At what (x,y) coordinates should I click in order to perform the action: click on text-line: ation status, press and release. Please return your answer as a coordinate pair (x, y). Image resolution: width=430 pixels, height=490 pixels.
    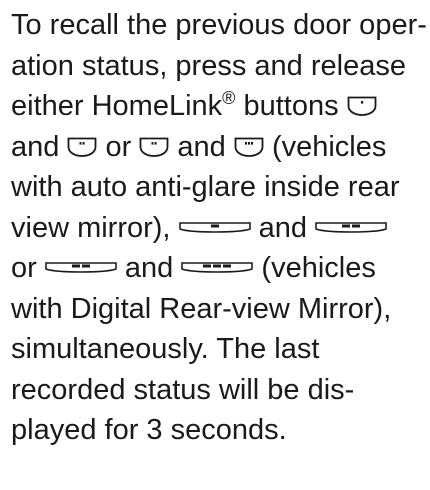
    Looking at the image, I should click on (218, 65).